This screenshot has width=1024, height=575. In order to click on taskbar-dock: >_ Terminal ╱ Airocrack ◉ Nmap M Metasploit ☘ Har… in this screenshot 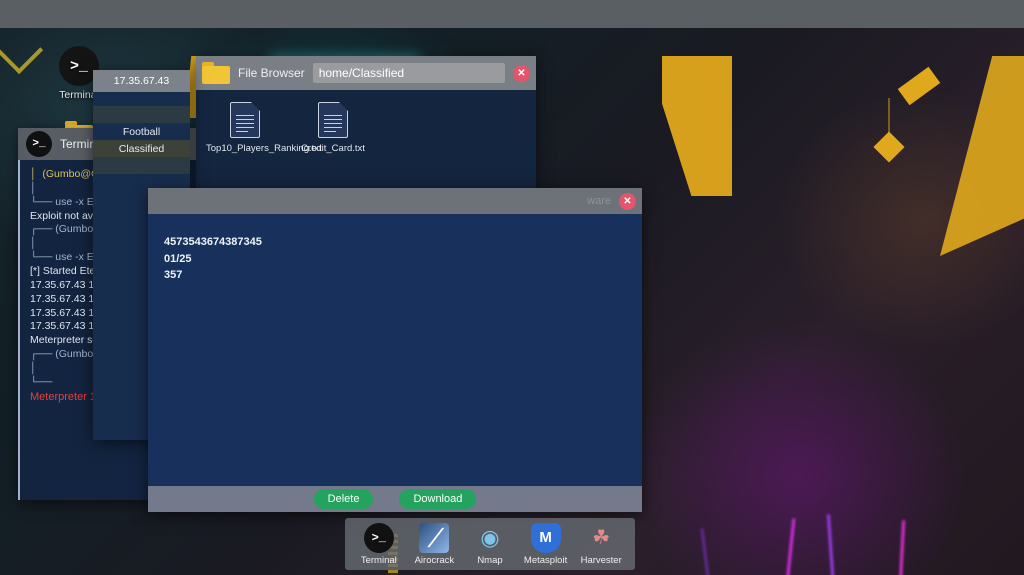, I will do `click(490, 544)`.